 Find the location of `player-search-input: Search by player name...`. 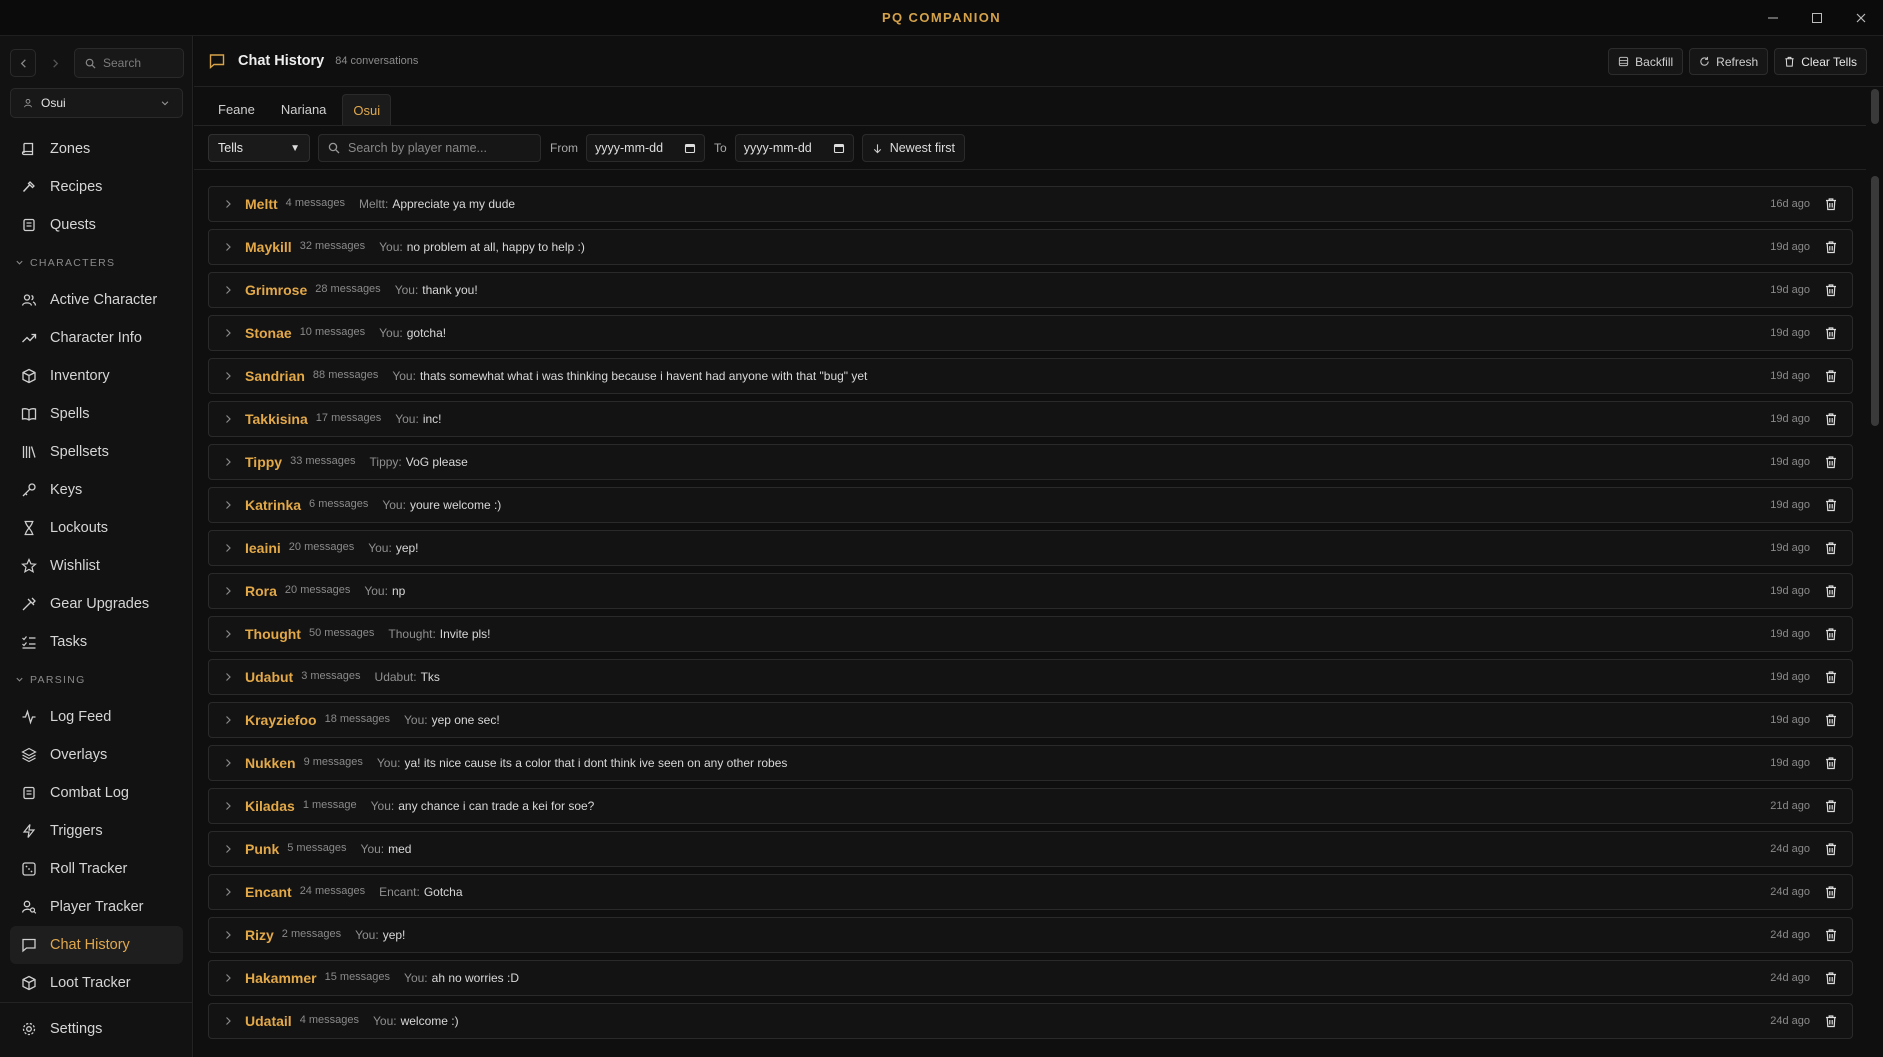

player-search-input: Search by player name... is located at coordinates (429, 148).